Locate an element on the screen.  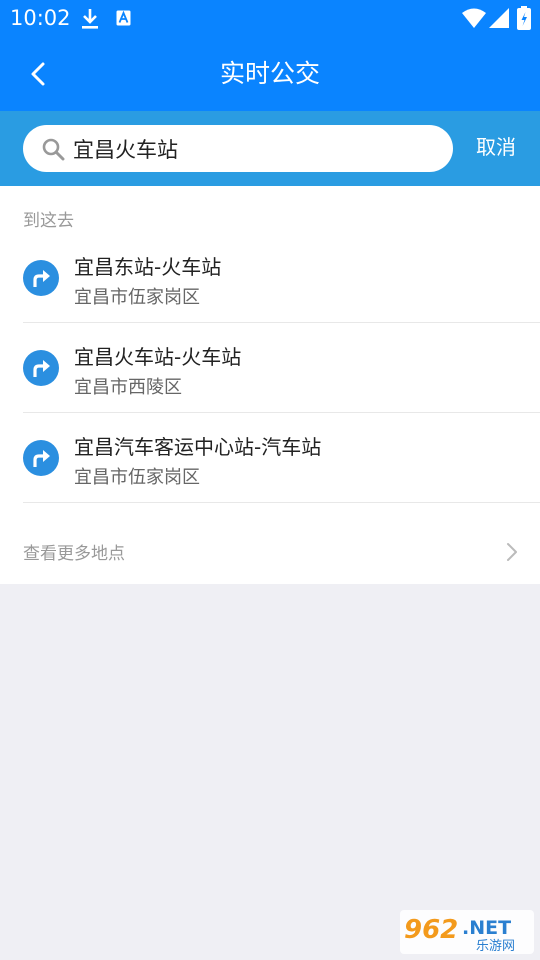
battery-icon is located at coordinates (524, 18).